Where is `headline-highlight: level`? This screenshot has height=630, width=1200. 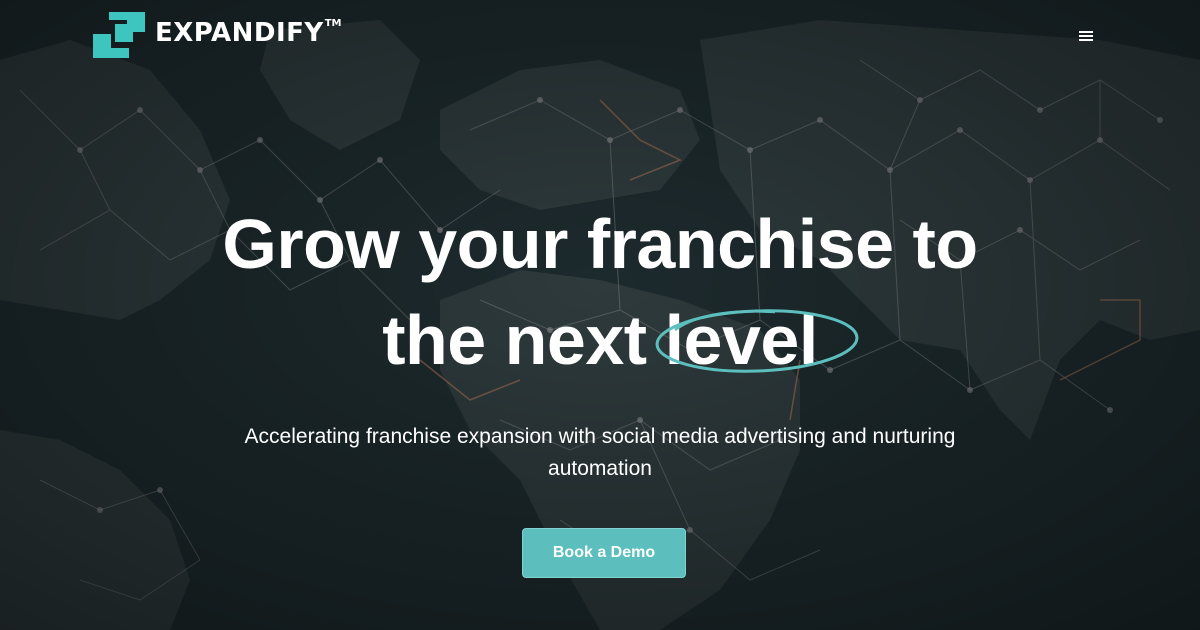
headline-highlight: level is located at coordinates (757, 340).